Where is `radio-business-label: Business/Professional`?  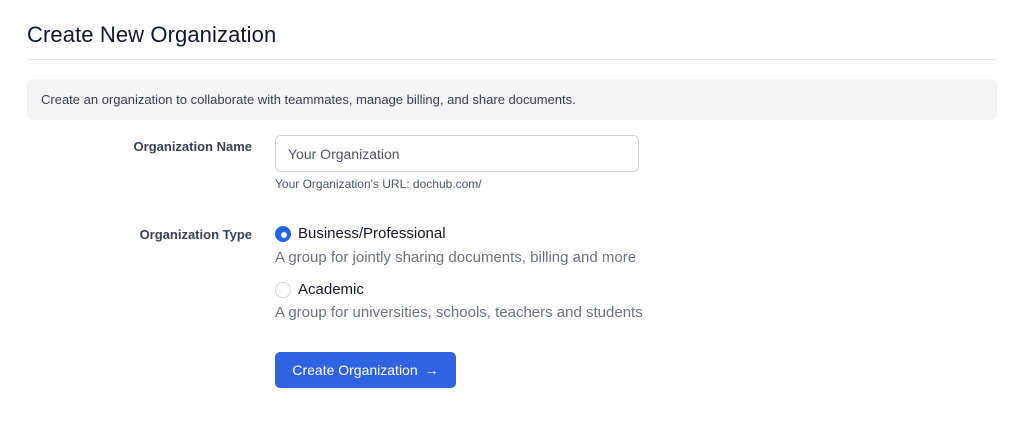
radio-business-label: Business/Professional is located at coordinates (372, 233).